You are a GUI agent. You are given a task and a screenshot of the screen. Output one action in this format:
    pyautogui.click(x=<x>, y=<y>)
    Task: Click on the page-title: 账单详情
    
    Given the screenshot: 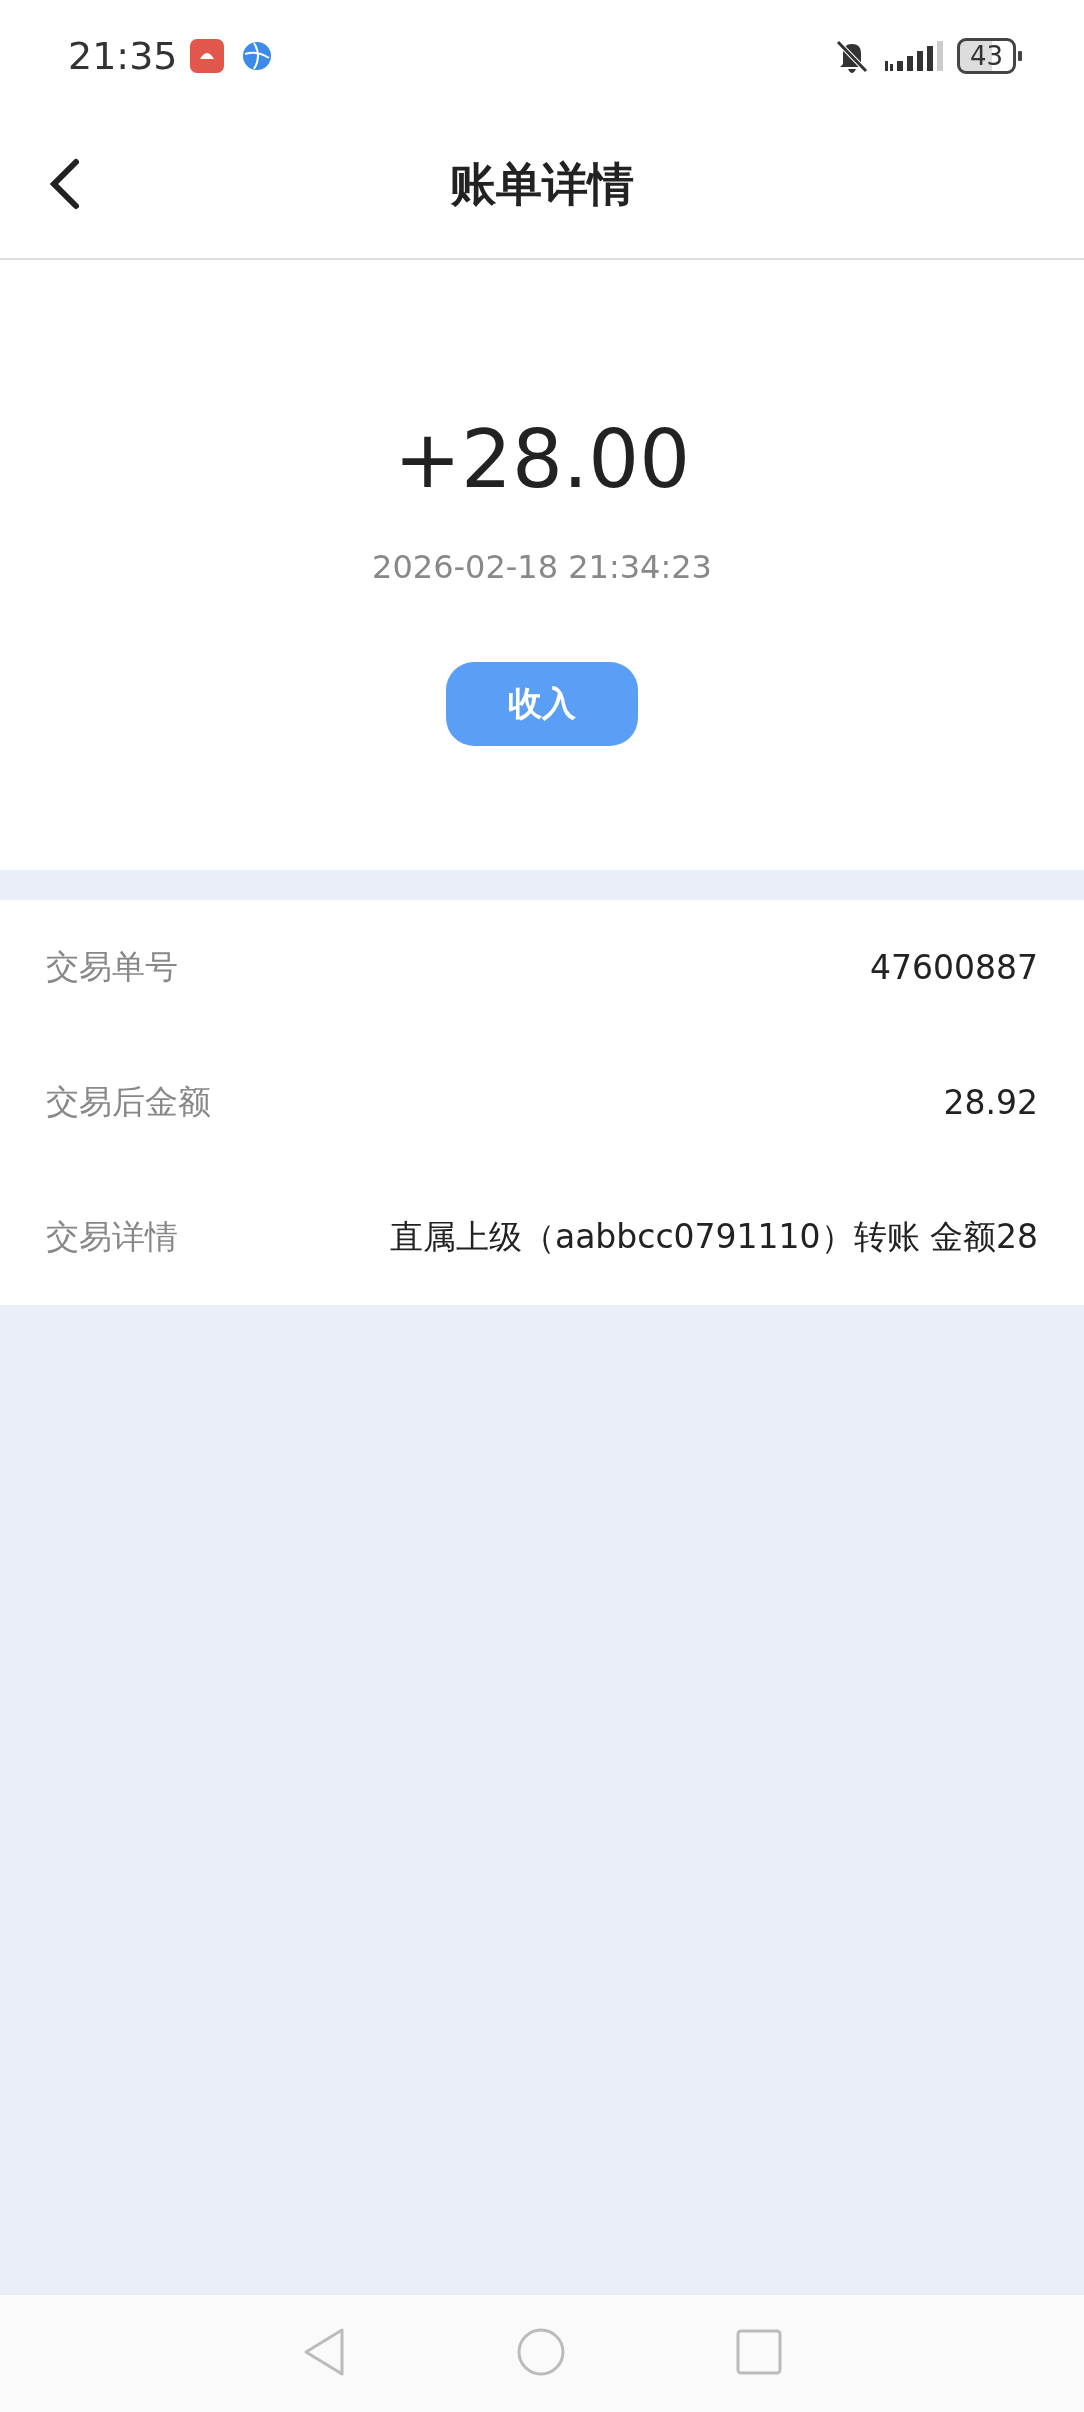 What is the action you would take?
    pyautogui.click(x=542, y=184)
    